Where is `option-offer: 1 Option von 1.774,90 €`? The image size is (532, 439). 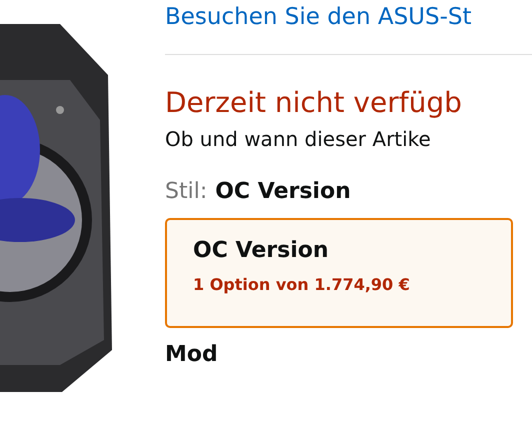
option-offer: 1 Option von 1.774,90 € is located at coordinates (302, 284).